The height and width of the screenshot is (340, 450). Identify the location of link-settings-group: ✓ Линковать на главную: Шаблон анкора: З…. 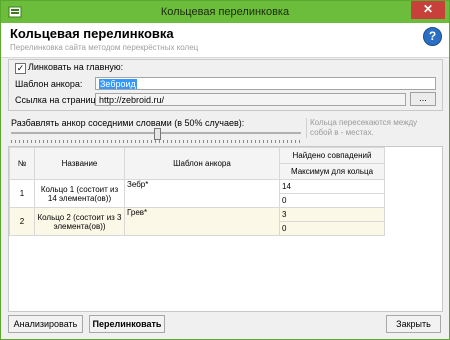
(225, 85).